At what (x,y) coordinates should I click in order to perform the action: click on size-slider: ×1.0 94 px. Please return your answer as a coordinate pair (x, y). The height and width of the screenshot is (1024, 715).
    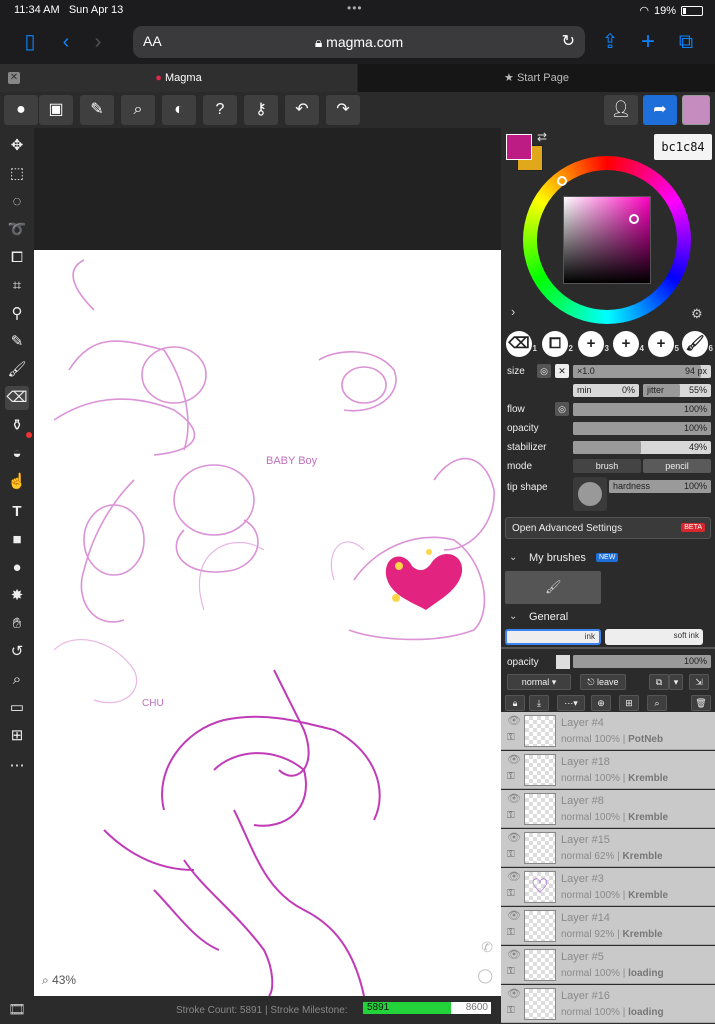
    Looking at the image, I should click on (642, 371).